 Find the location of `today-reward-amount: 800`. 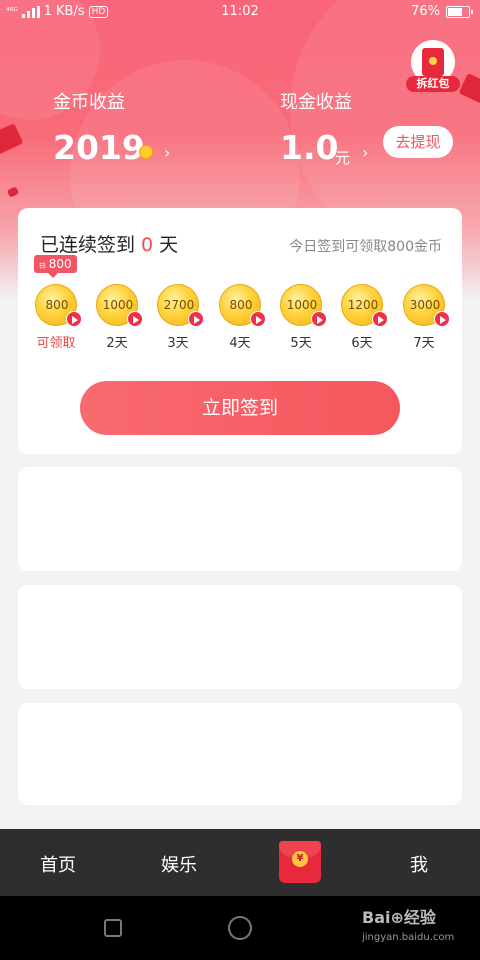

today-reward-amount: 800 is located at coordinates (60, 264).